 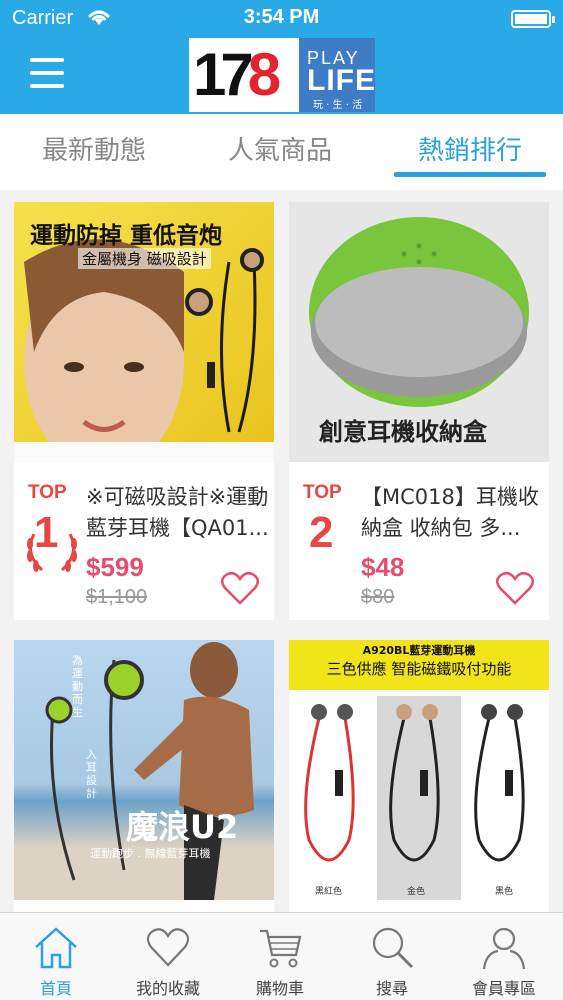 I want to click on nav-search: 搜尋, so click(x=392, y=956).